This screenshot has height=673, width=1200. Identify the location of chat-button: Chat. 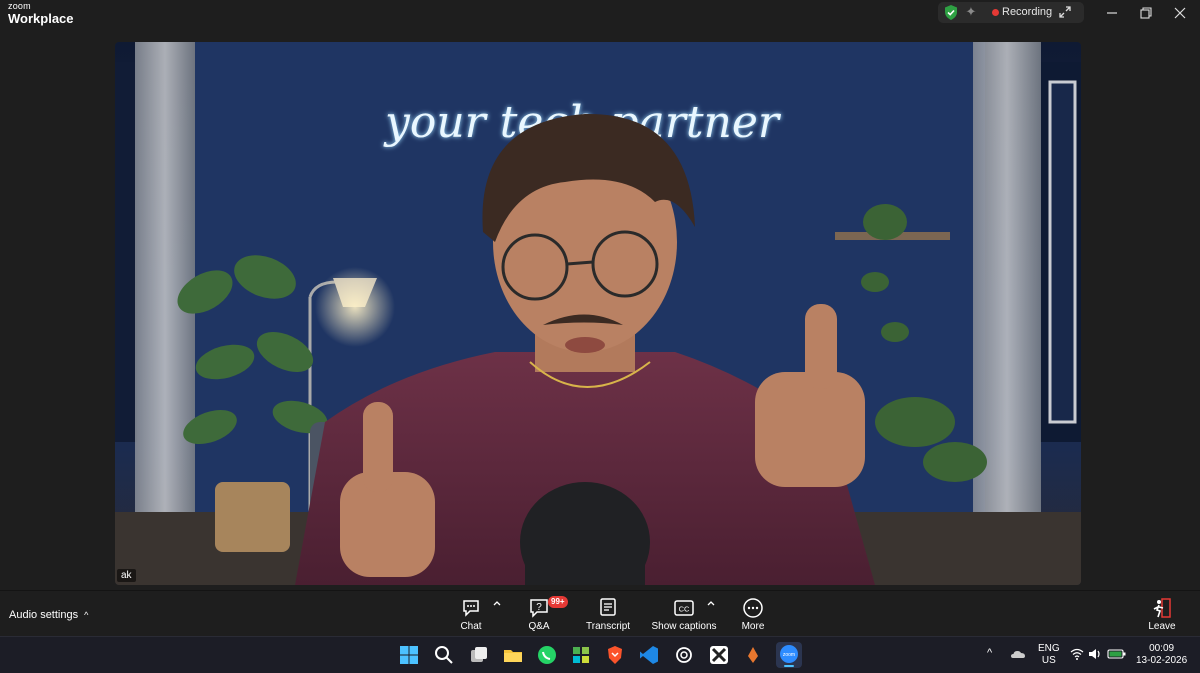
(471, 614).